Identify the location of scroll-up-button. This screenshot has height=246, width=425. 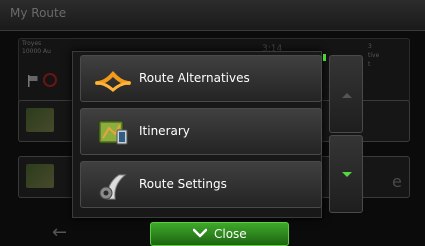
(346, 94).